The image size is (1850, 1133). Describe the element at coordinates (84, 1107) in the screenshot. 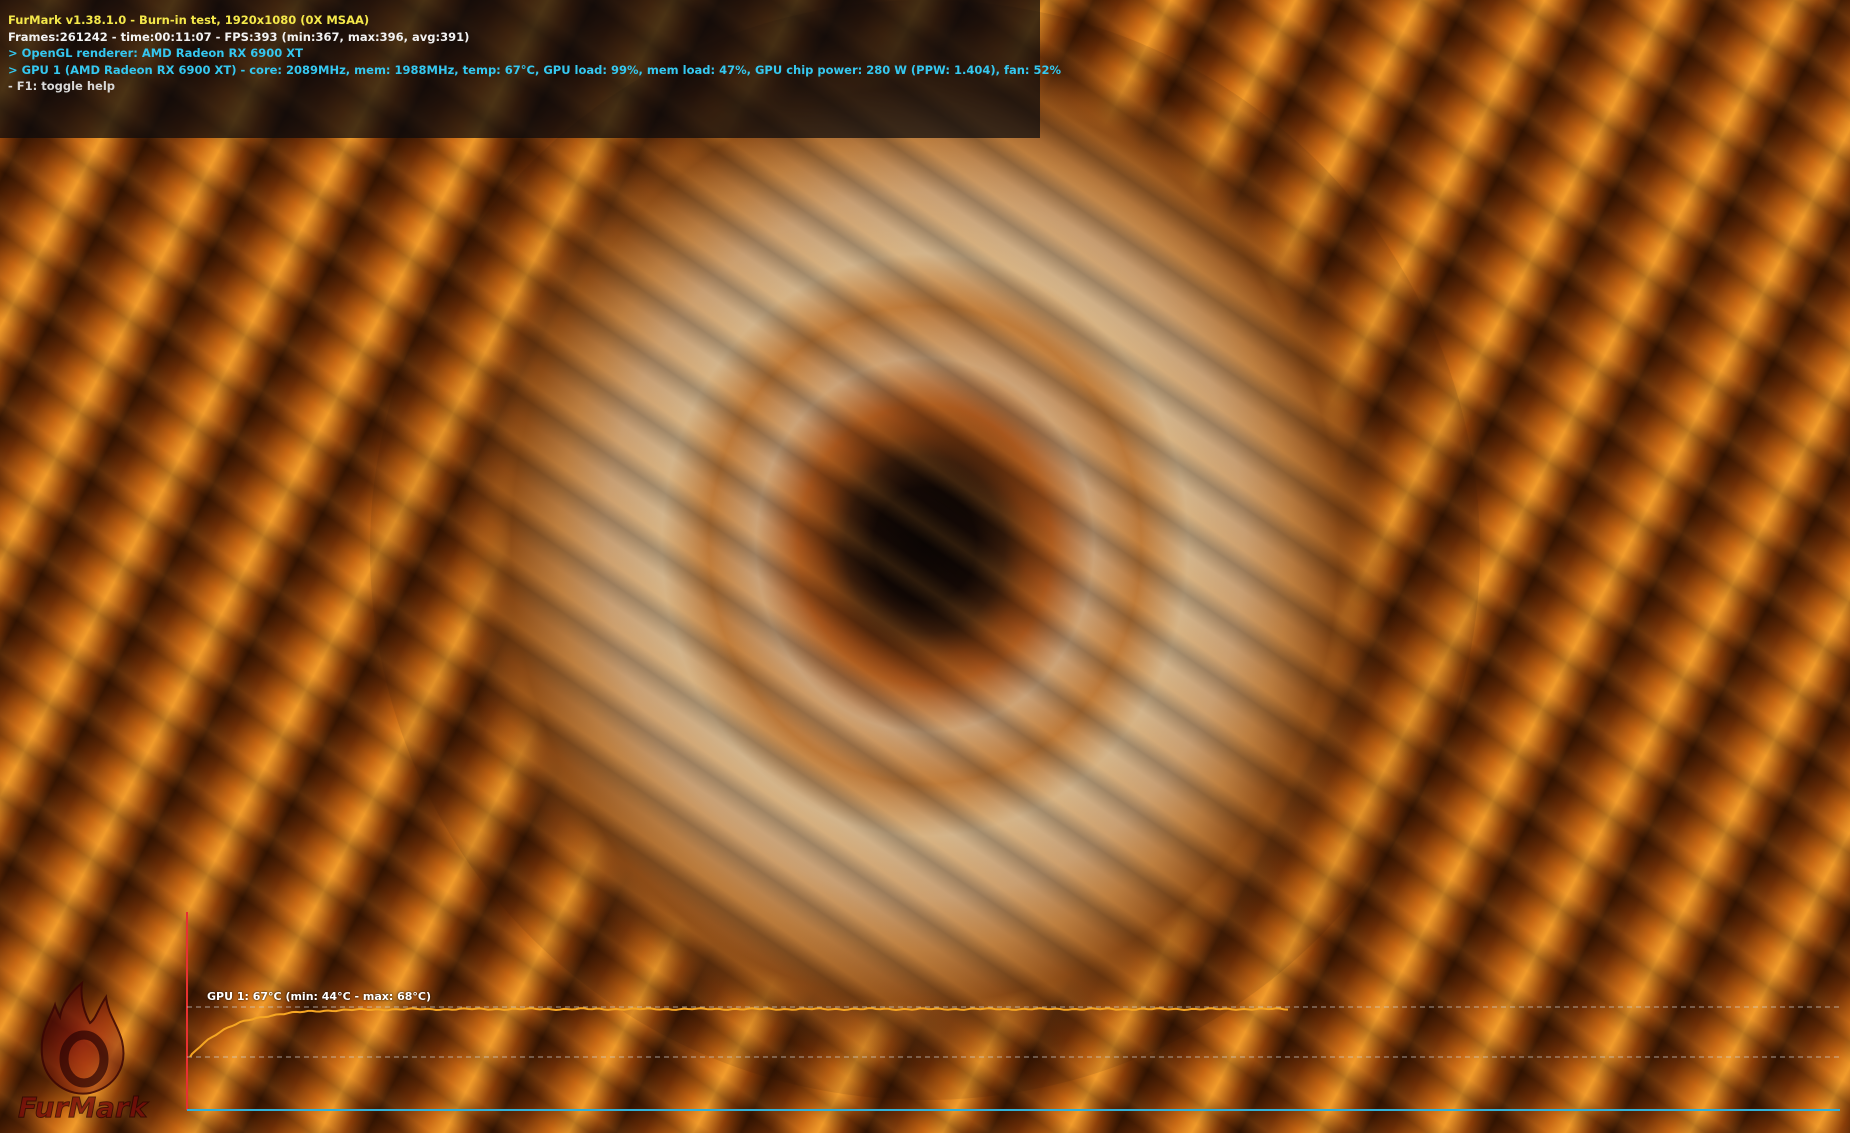

I see `svg-text: FurMark` at that location.